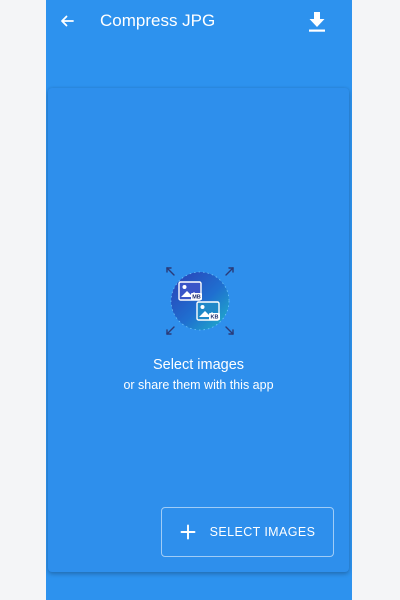 The image size is (400, 600). I want to click on plus-icon, so click(188, 532).